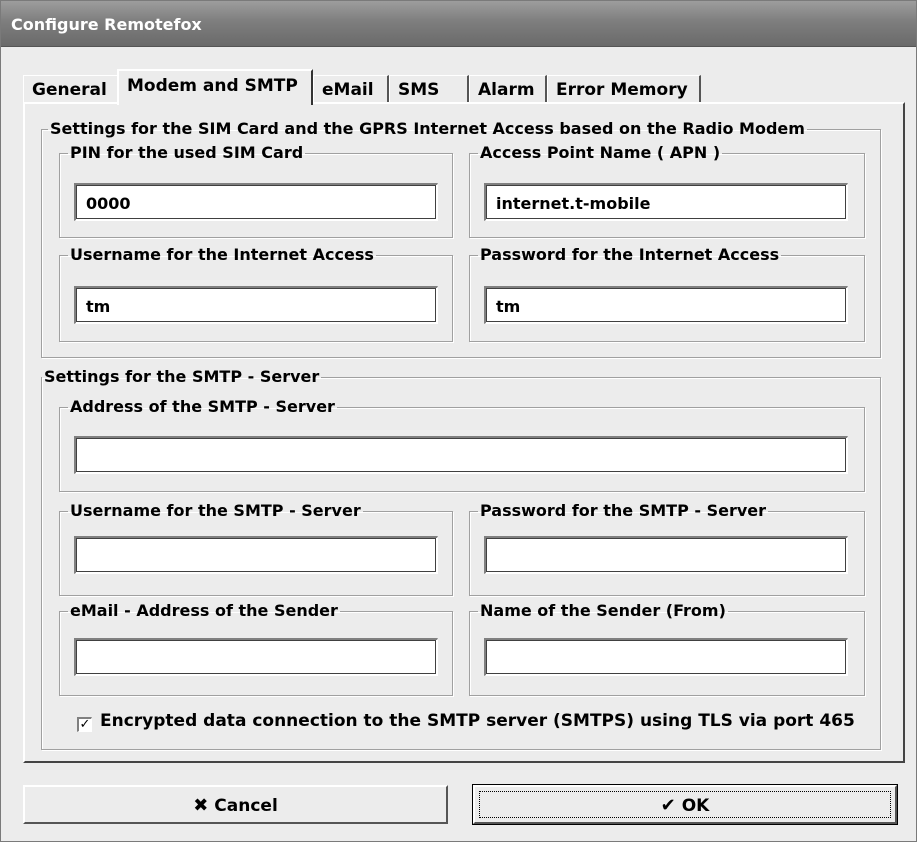 This screenshot has width=917, height=842. Describe the element at coordinates (600, 152) in the screenshot. I see `apn-label: Access Point Name ( APN )` at that location.